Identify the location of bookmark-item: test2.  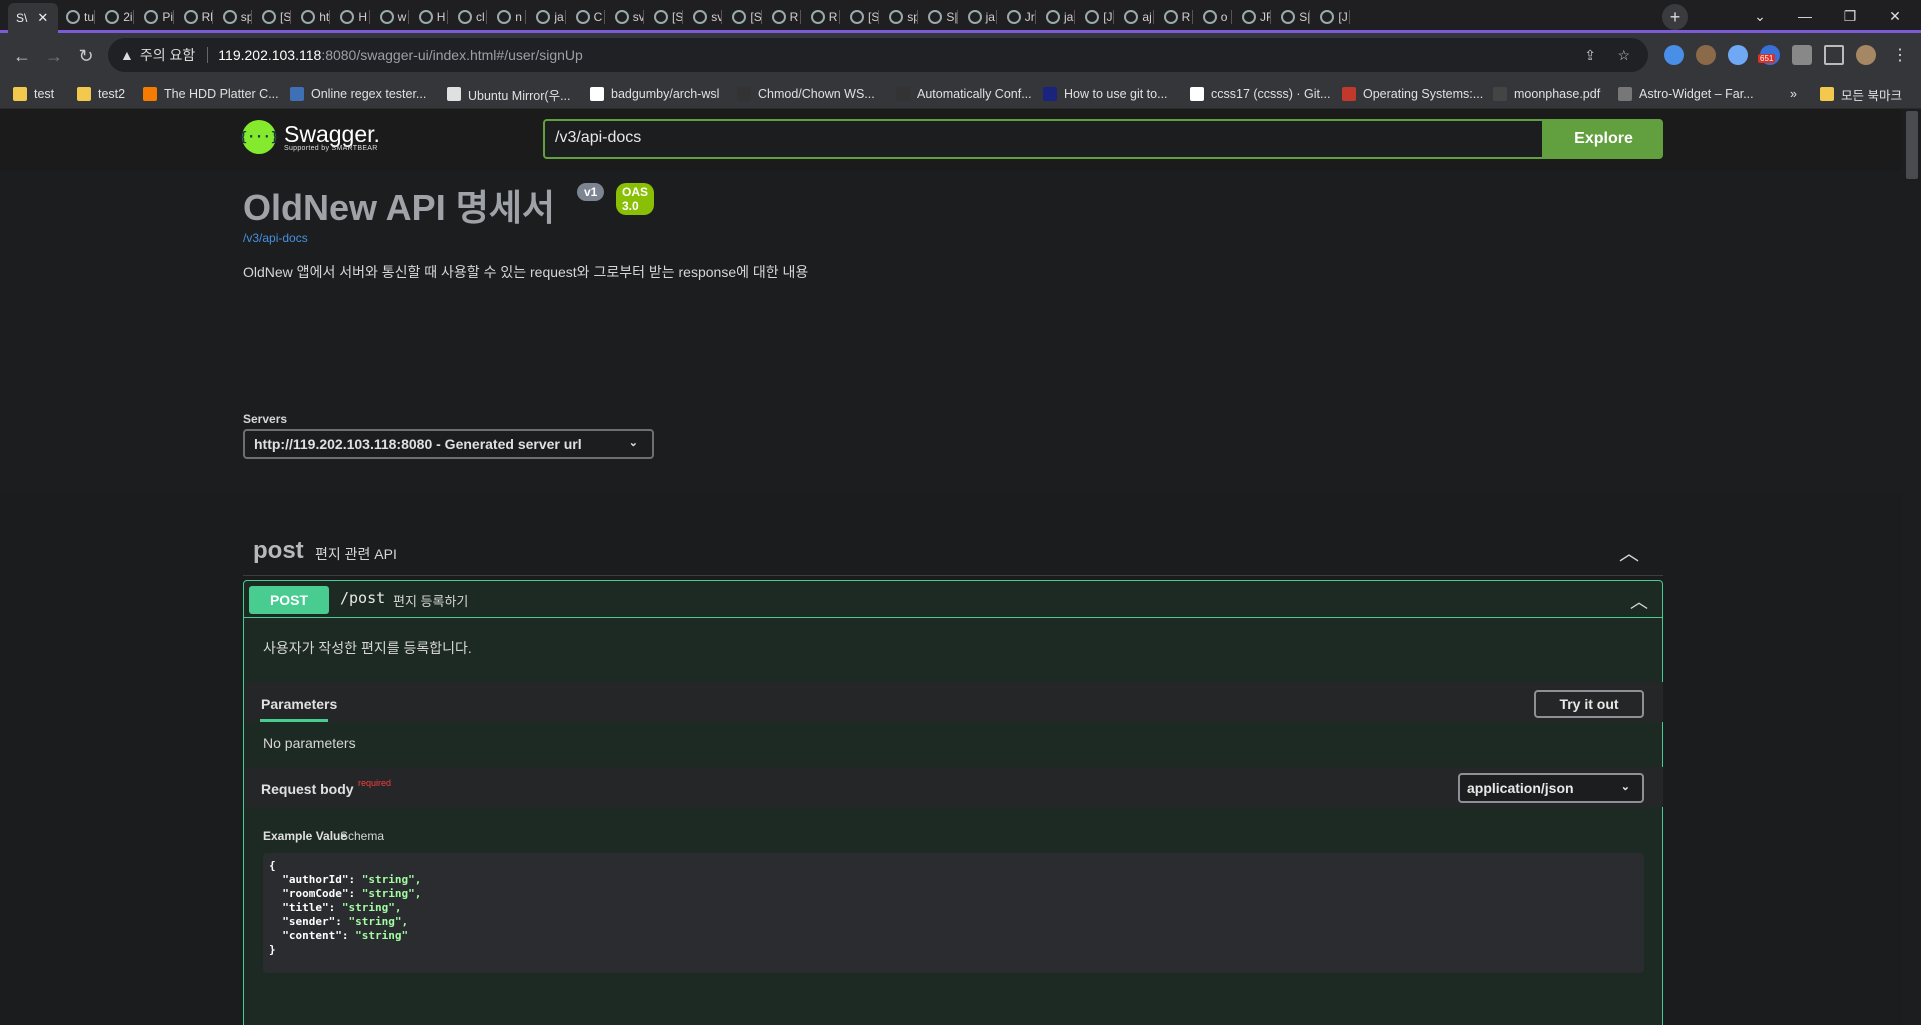
(101, 94).